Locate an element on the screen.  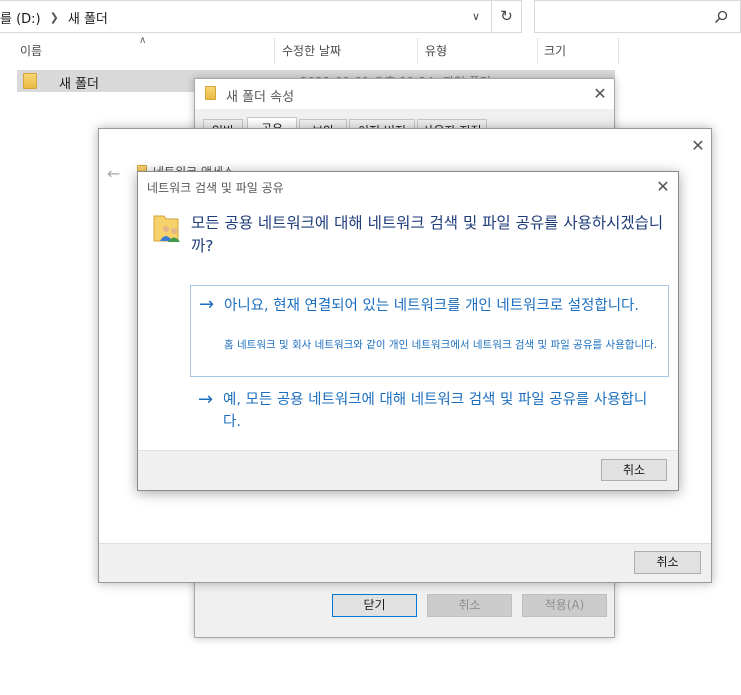
close-button: 닫기 is located at coordinates (374, 605).